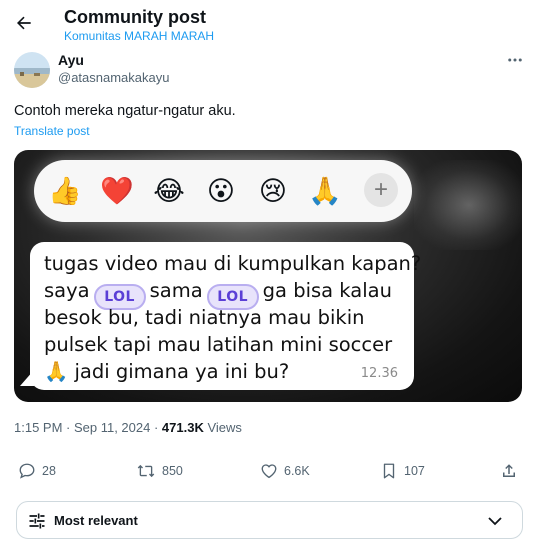 The image size is (542, 552). Describe the element at coordinates (113, 77) in the screenshot. I see `author-handle: @atasnamakakayu` at that location.